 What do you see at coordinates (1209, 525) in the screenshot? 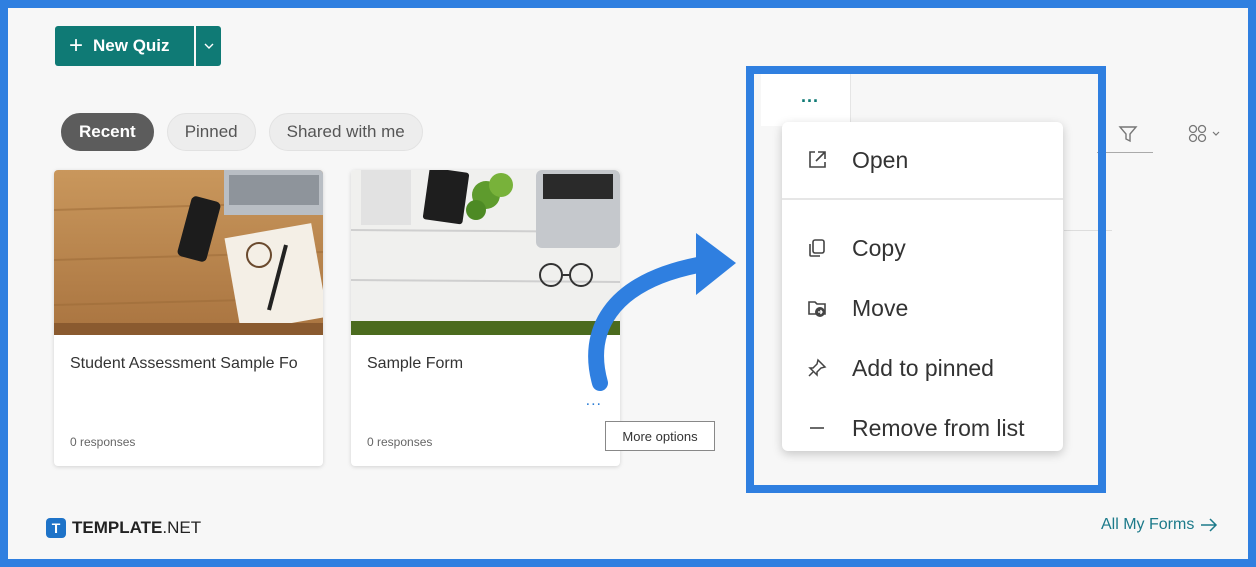
I see `arrow-right-icon` at bounding box center [1209, 525].